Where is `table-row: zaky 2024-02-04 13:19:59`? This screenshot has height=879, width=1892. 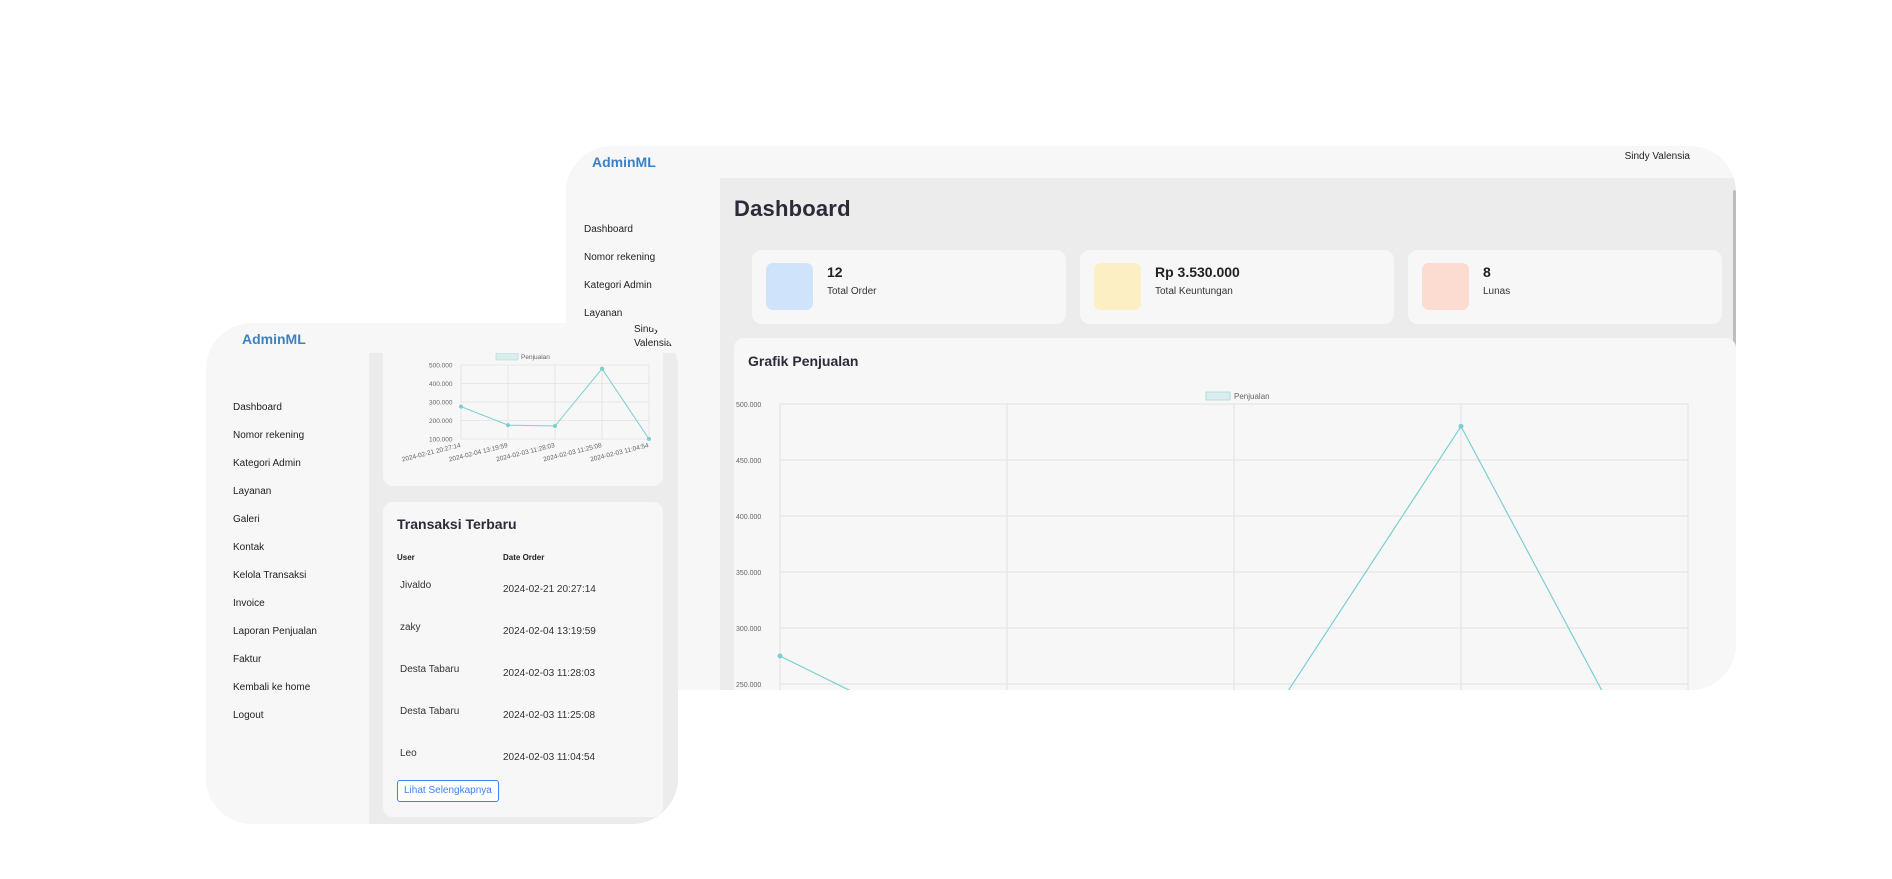
table-row: zaky 2024-02-04 13:19:59 is located at coordinates (523, 643).